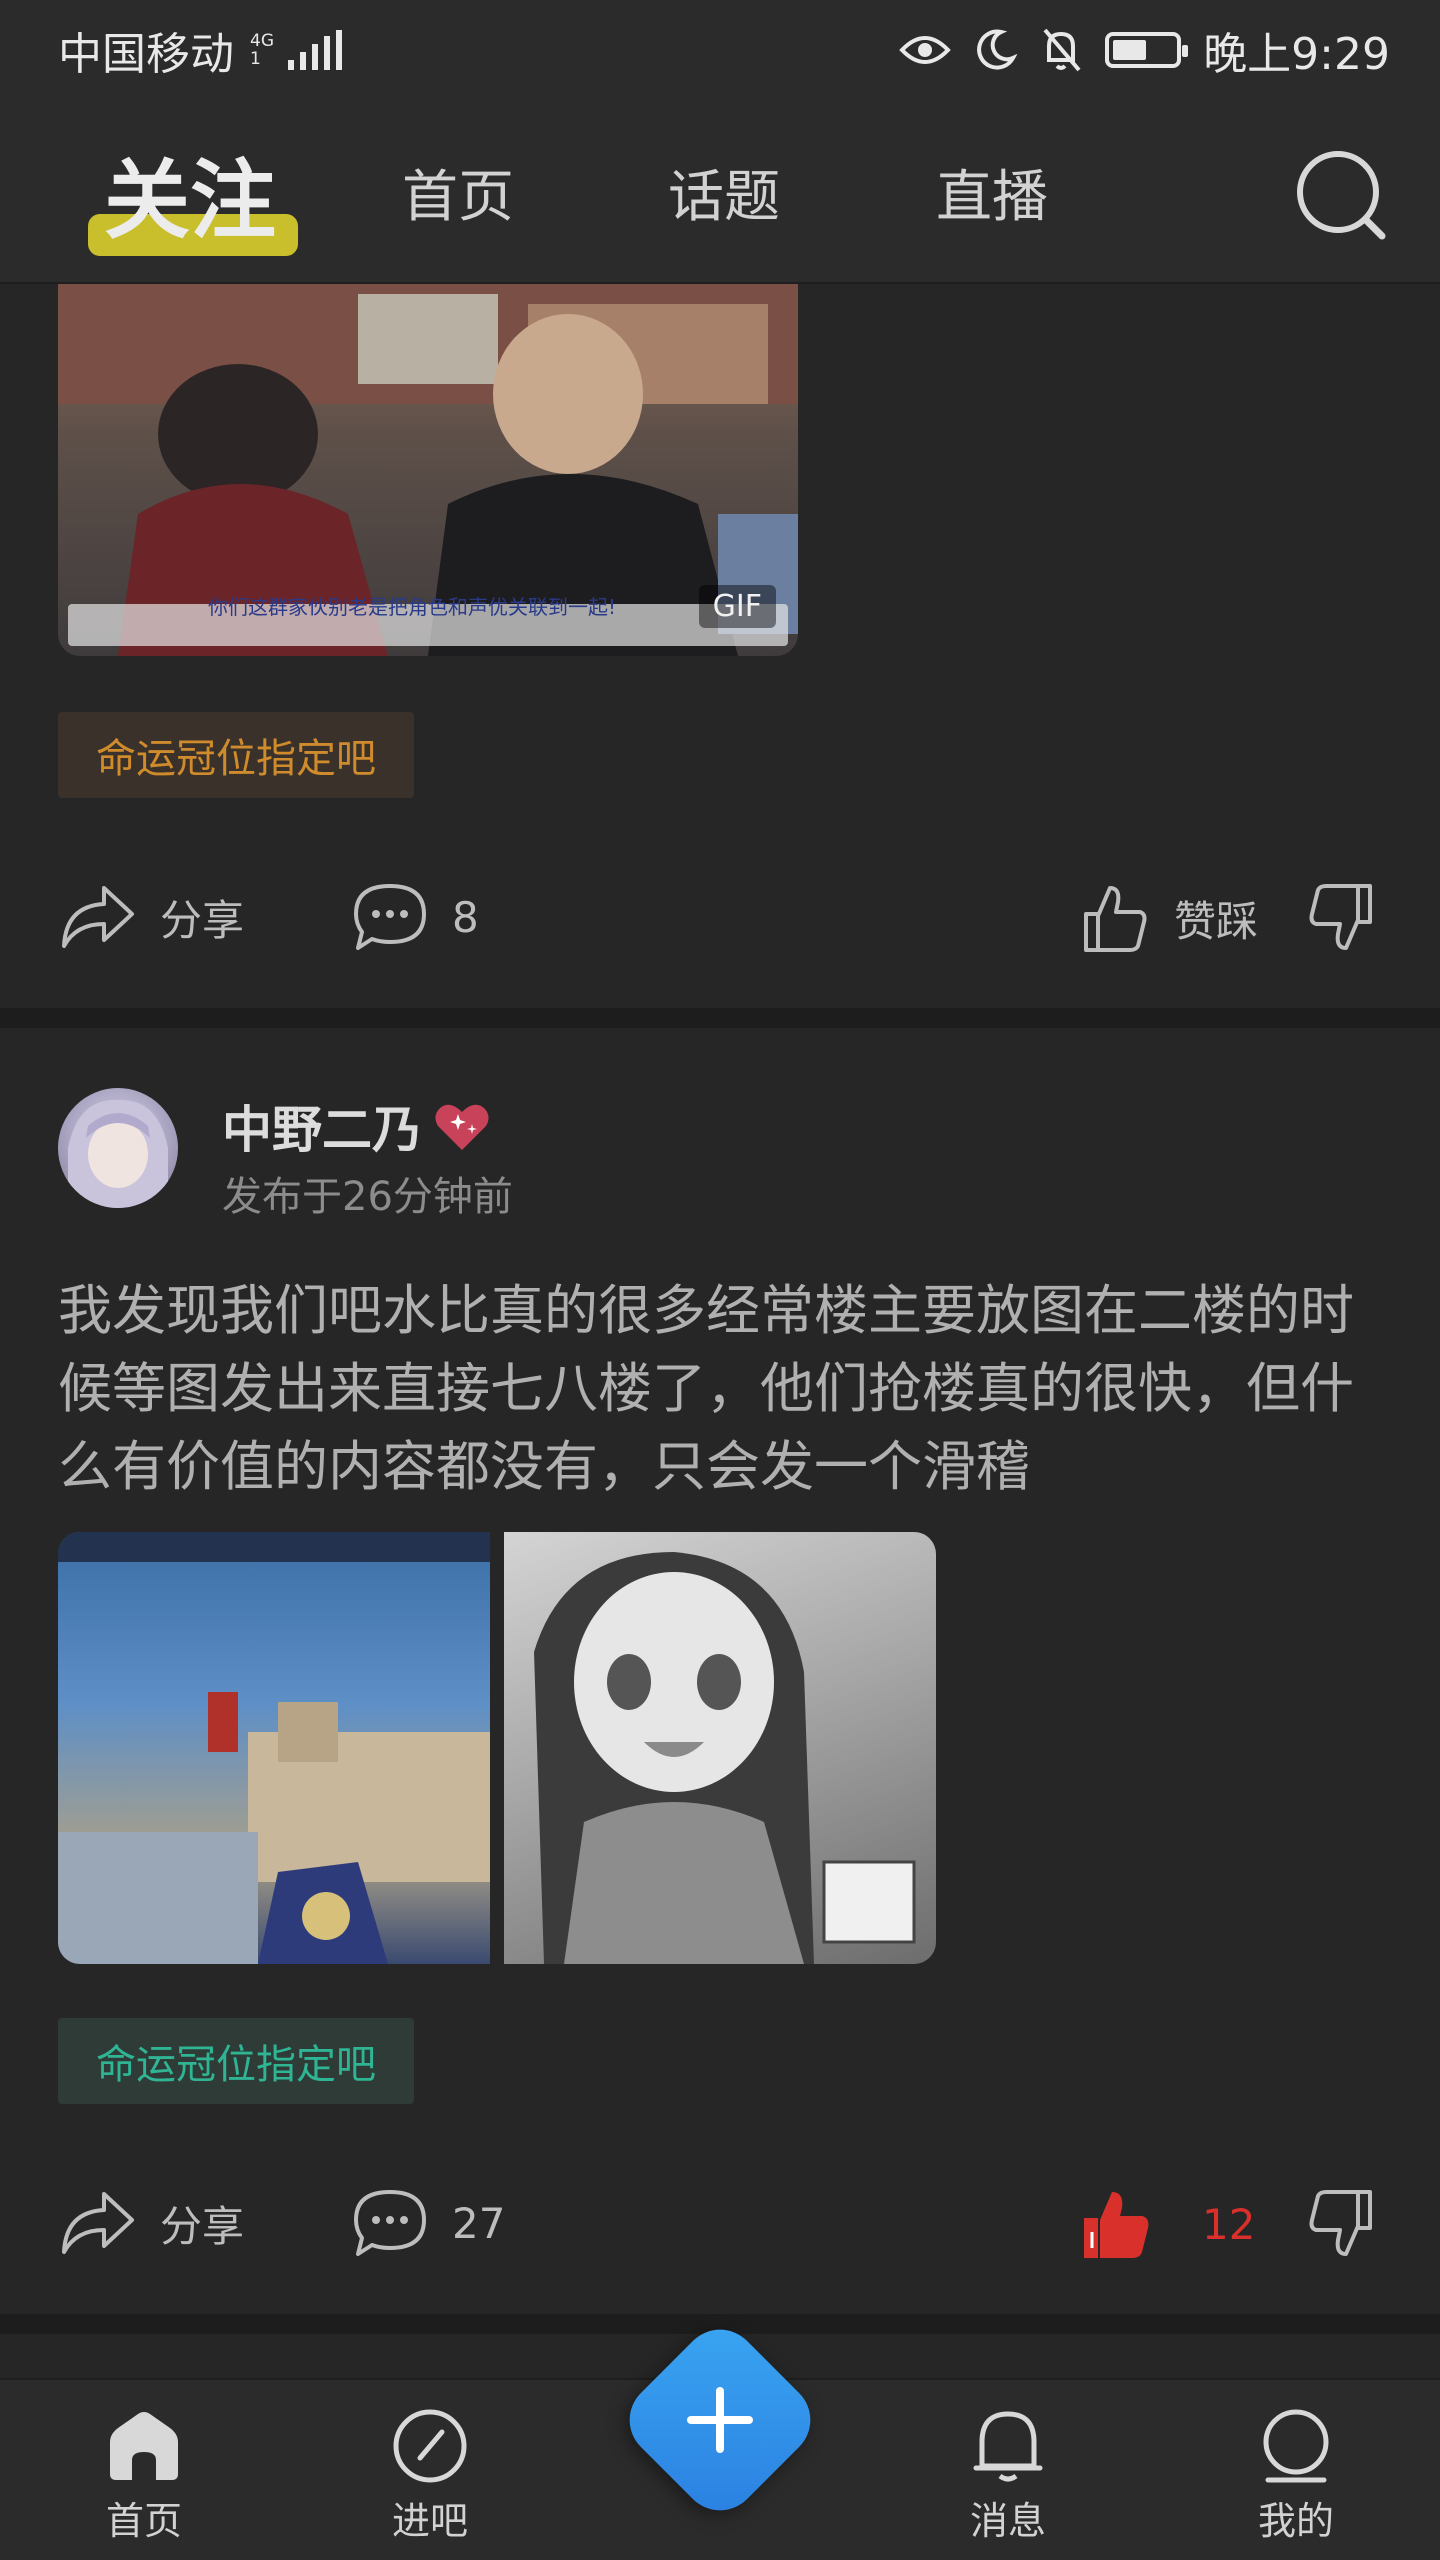  Describe the element at coordinates (724, 197) in the screenshot. I see `tab-topics-label: 话题` at that location.